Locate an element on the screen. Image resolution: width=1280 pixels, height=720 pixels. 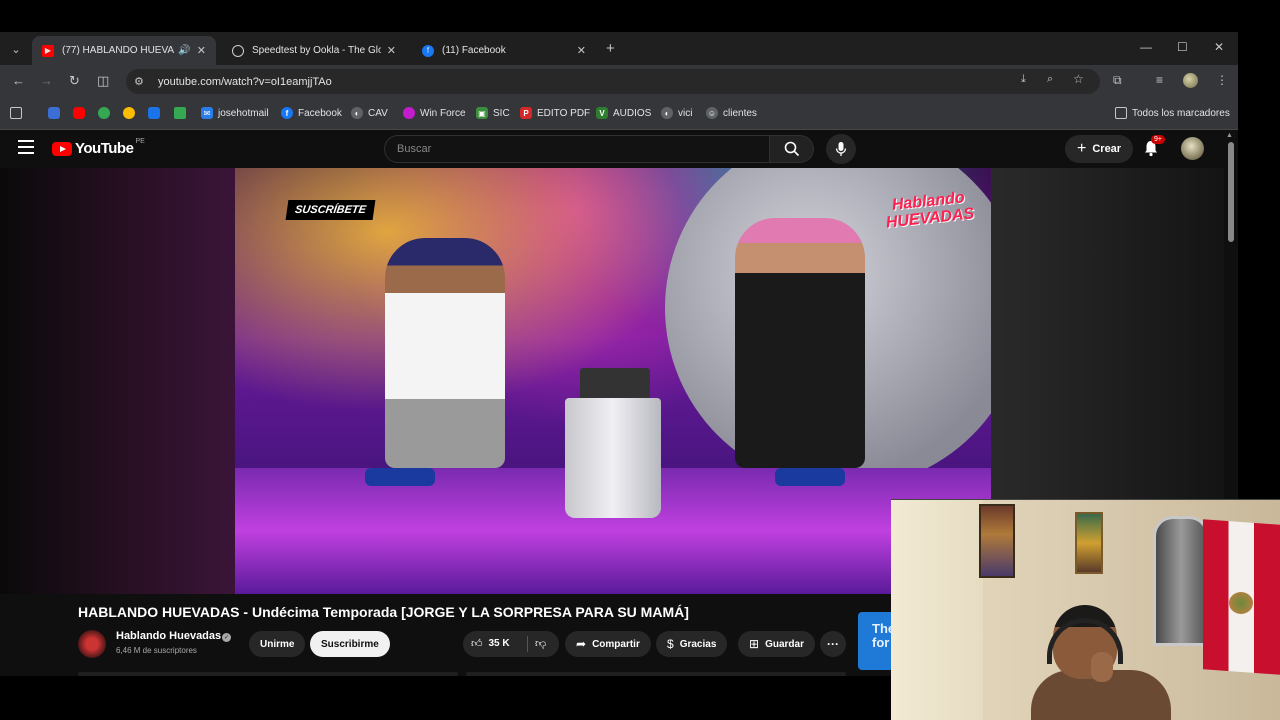
speedtest-icon is located at coordinates (238, 50).